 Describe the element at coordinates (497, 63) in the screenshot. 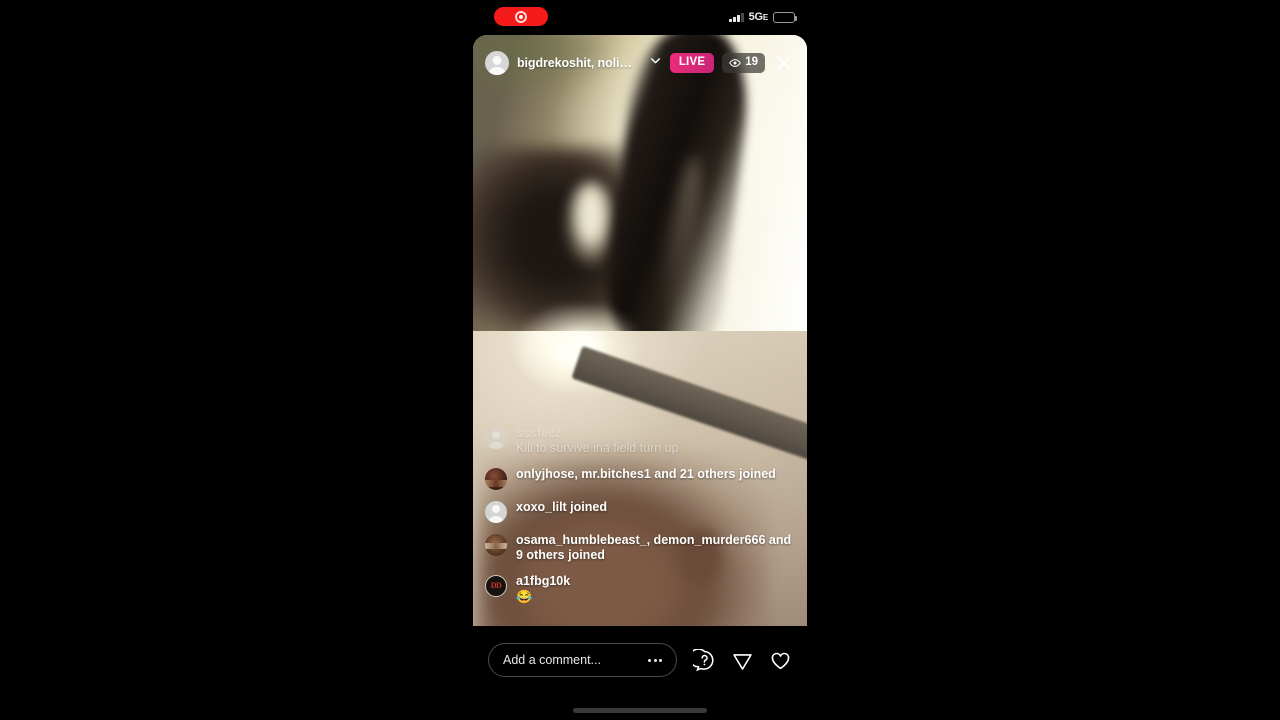

I see `broadcaster-avatar` at that location.